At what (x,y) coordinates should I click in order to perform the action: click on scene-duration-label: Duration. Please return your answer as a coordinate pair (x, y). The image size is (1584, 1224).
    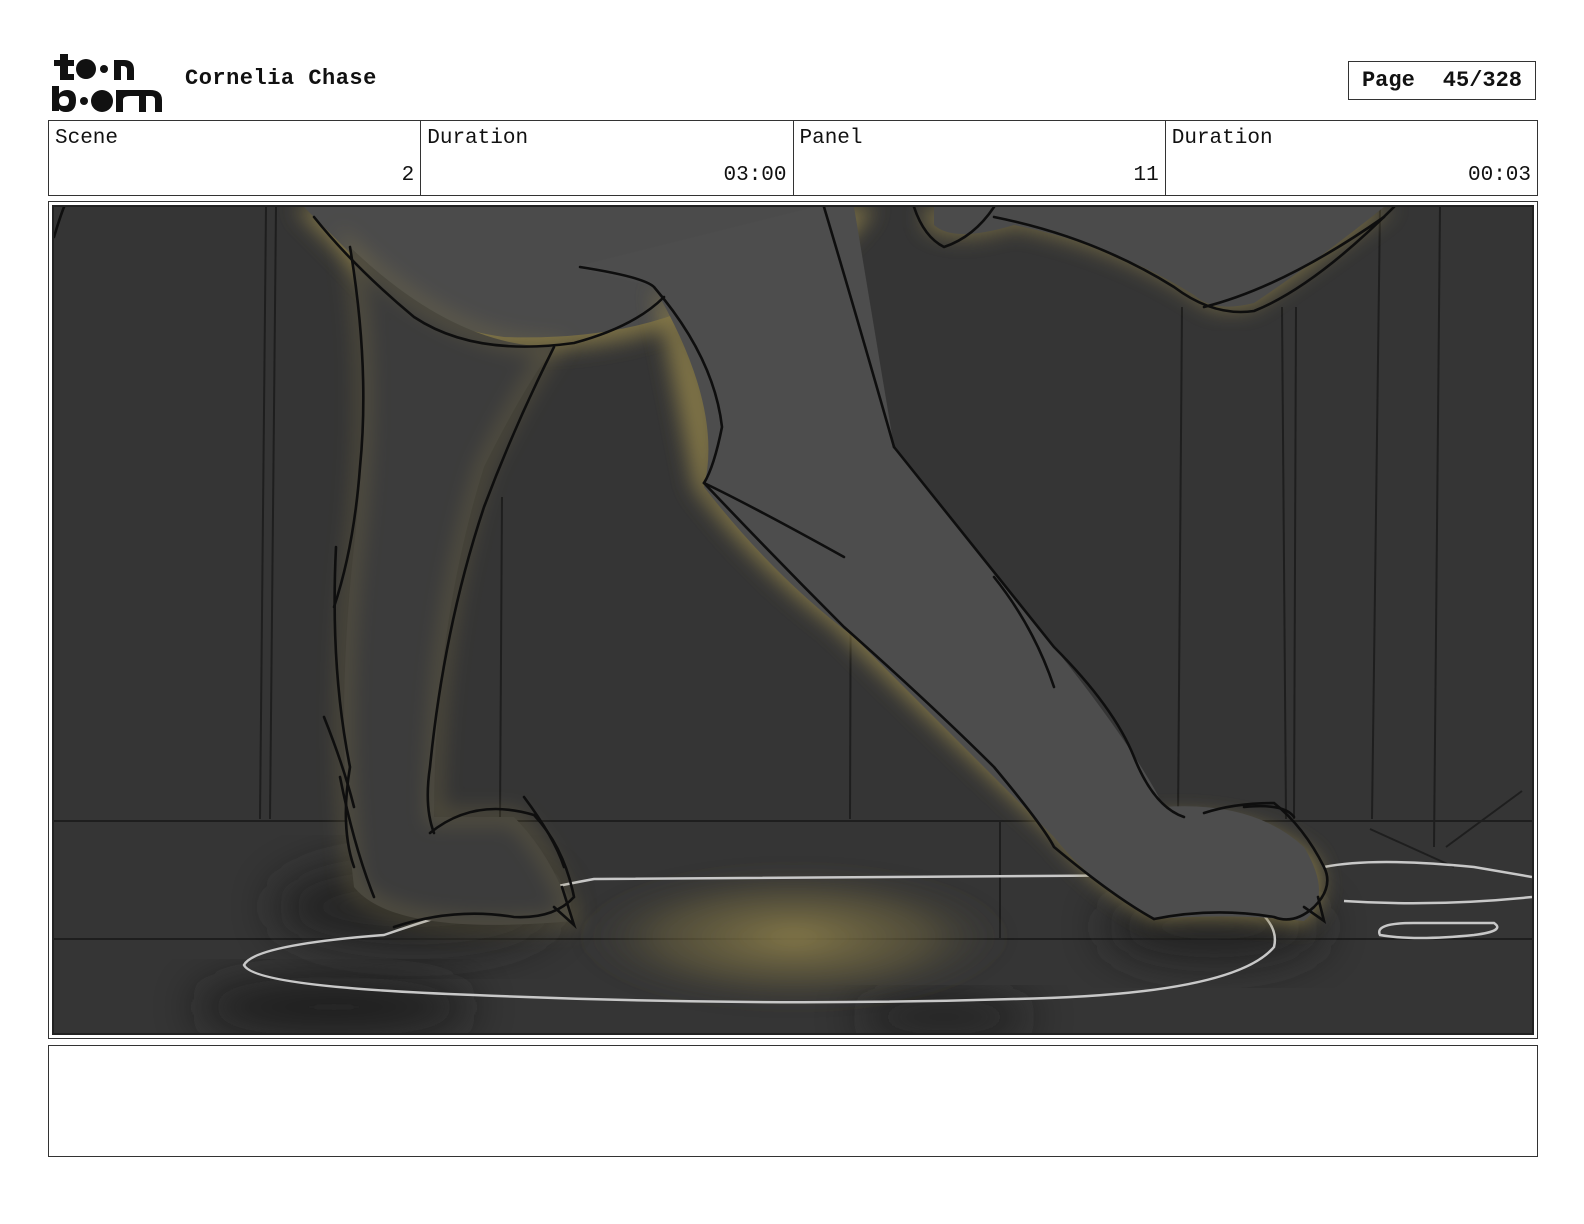
    Looking at the image, I should click on (478, 138).